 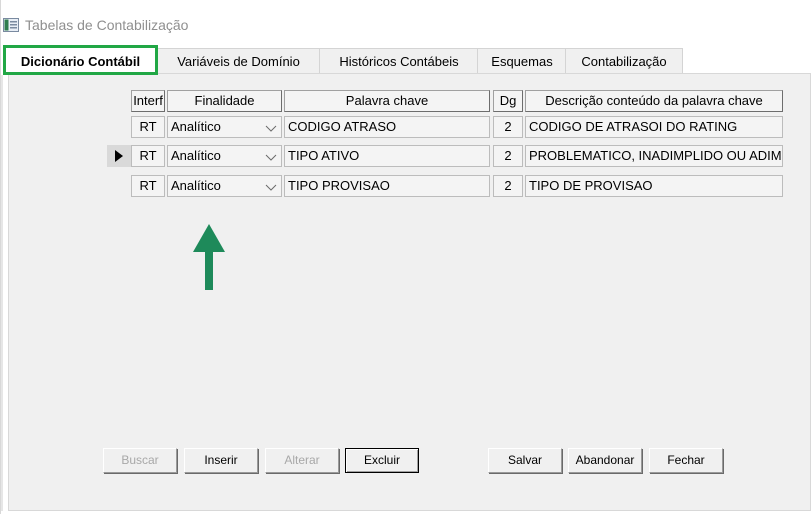 I want to click on column-header-dg: Dg, so click(x=508, y=101).